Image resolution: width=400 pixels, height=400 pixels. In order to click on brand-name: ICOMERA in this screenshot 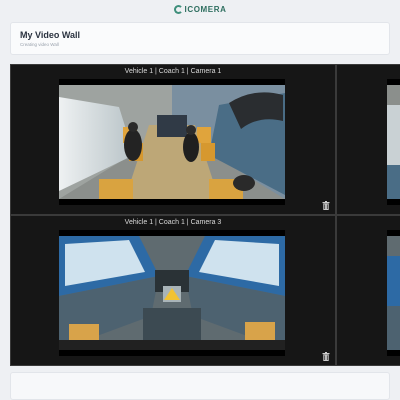, I will do `click(205, 9)`.